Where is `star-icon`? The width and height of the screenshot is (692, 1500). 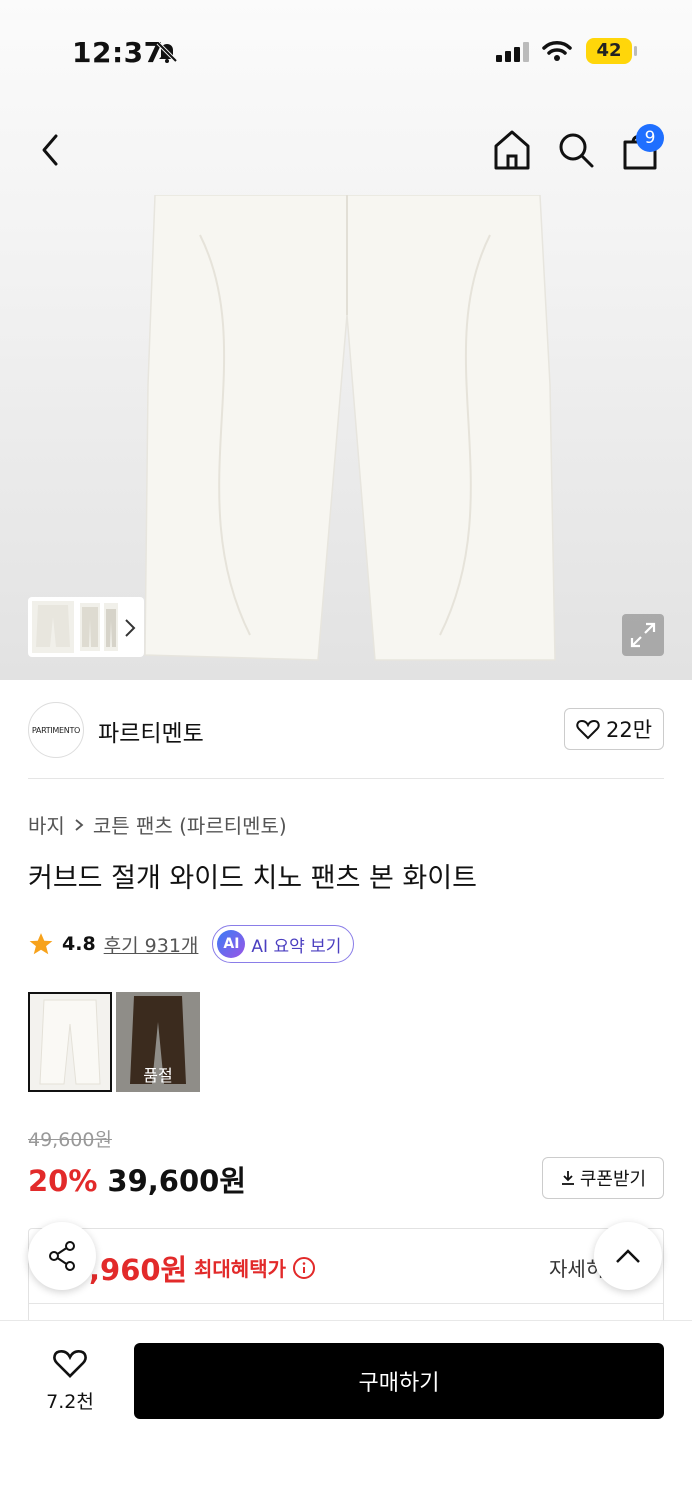 star-icon is located at coordinates (41, 944).